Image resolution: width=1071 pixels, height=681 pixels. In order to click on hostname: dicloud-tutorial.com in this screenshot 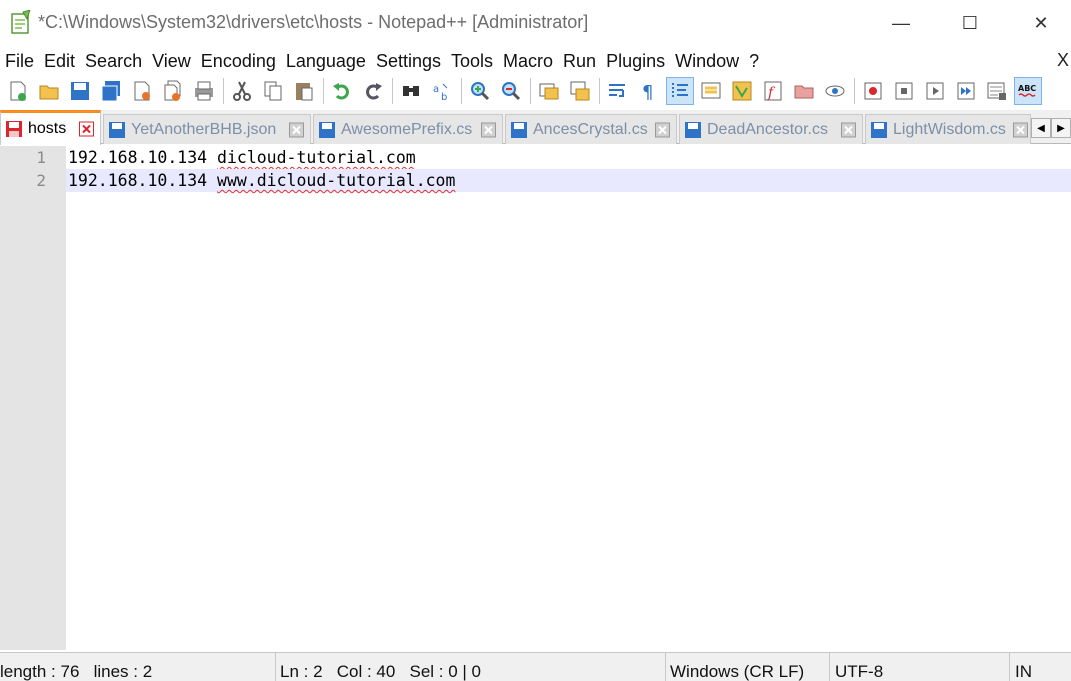, I will do `click(316, 157)`.